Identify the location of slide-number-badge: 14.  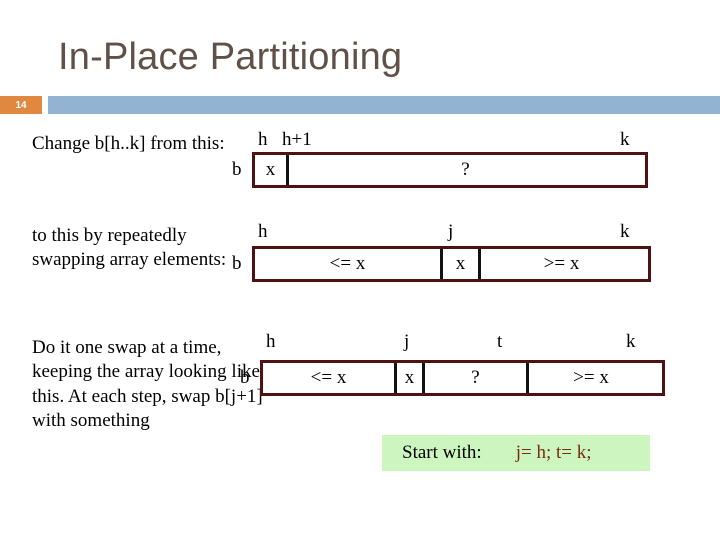
(21, 105).